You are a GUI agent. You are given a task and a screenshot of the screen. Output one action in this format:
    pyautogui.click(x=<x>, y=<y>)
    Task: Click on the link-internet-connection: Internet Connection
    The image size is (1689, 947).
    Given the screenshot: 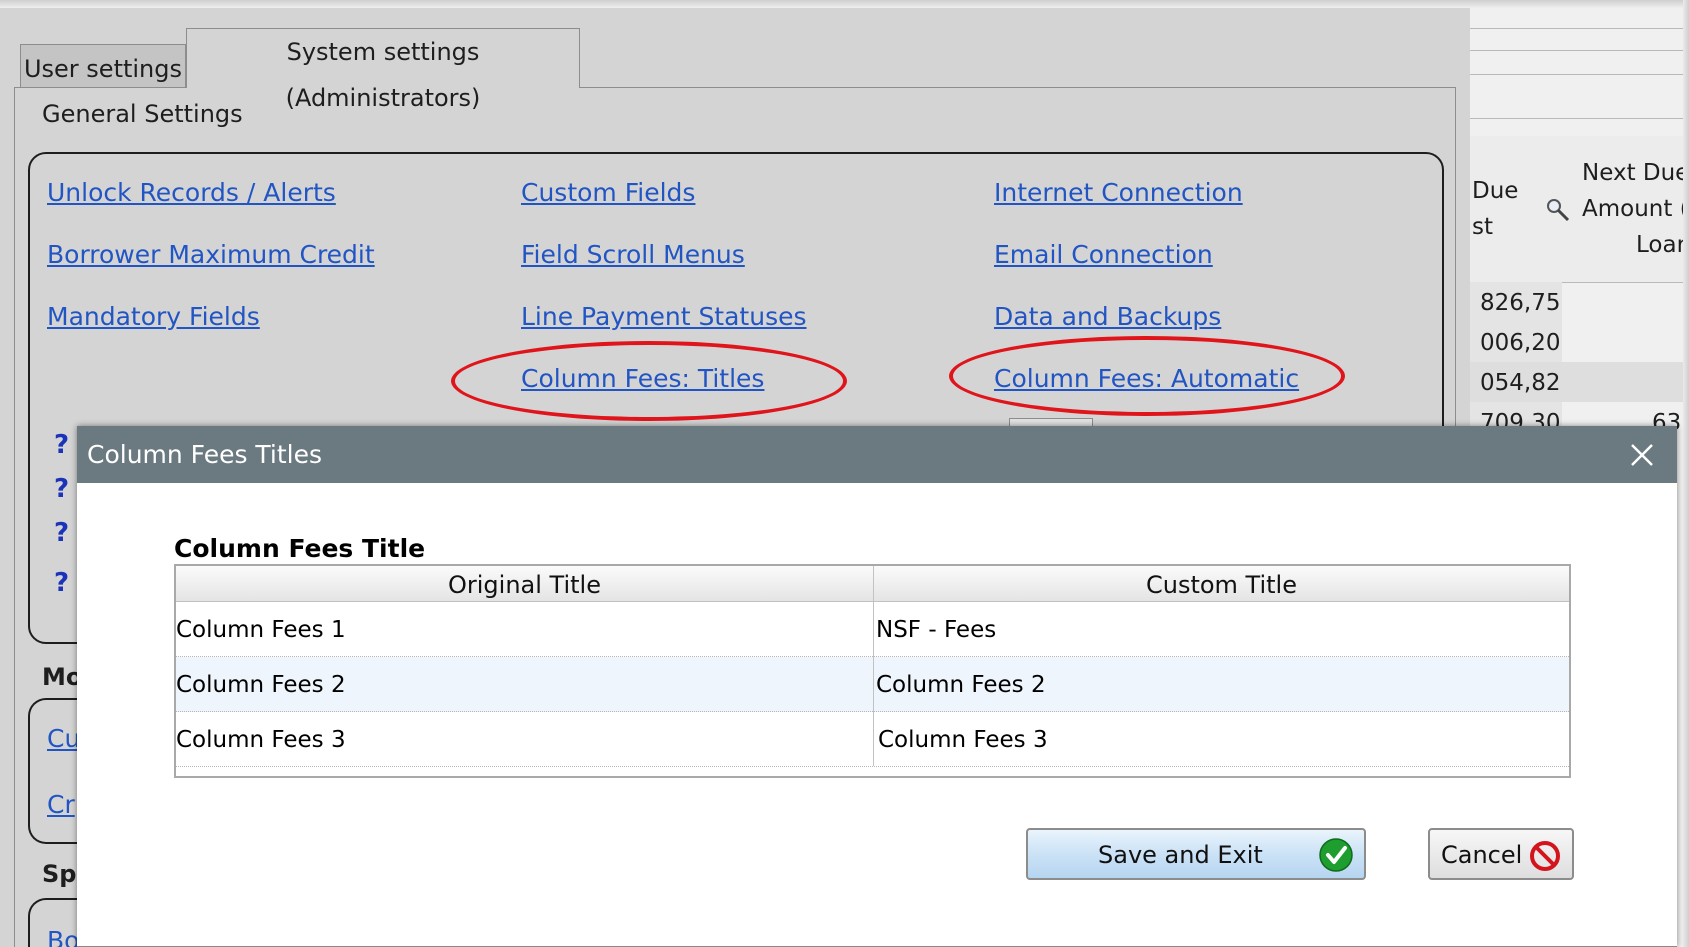 What is the action you would take?
    pyautogui.click(x=1118, y=192)
    